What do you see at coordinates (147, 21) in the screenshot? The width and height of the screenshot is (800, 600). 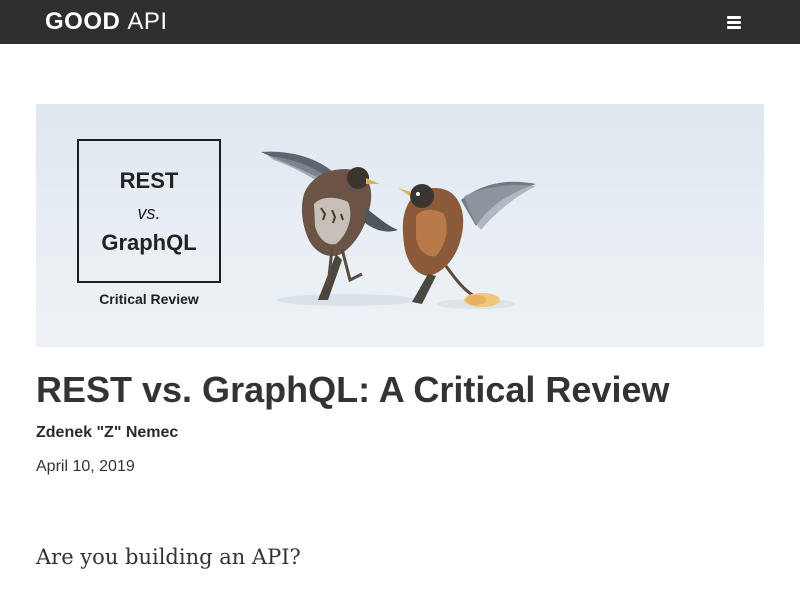 I see `logo-api-text: API` at bounding box center [147, 21].